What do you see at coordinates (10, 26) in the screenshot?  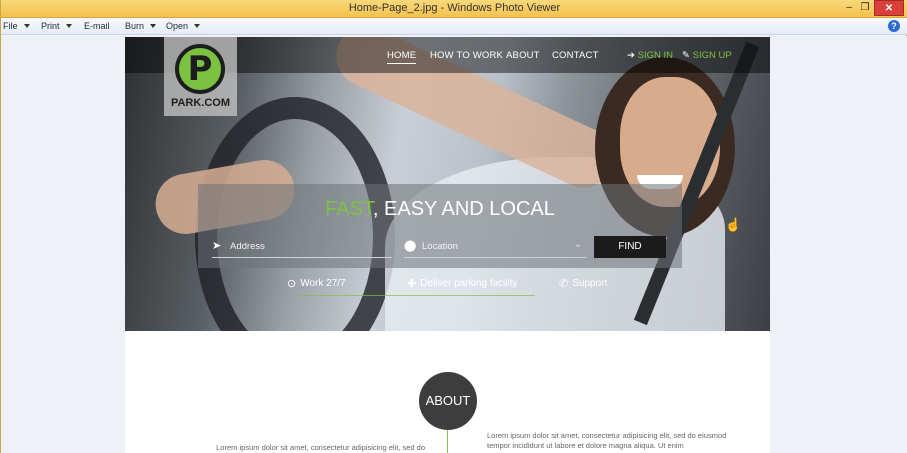 I see `menu-file-label: File` at bounding box center [10, 26].